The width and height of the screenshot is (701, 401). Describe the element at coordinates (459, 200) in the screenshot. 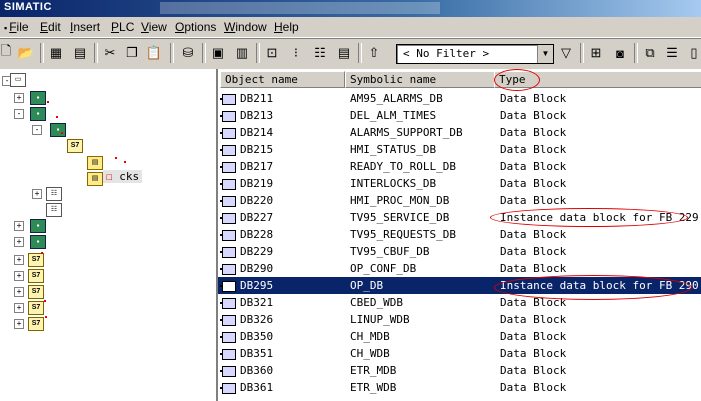

I see `table-row: DB220 HMI_PROC_MON_DB Data Block` at that location.